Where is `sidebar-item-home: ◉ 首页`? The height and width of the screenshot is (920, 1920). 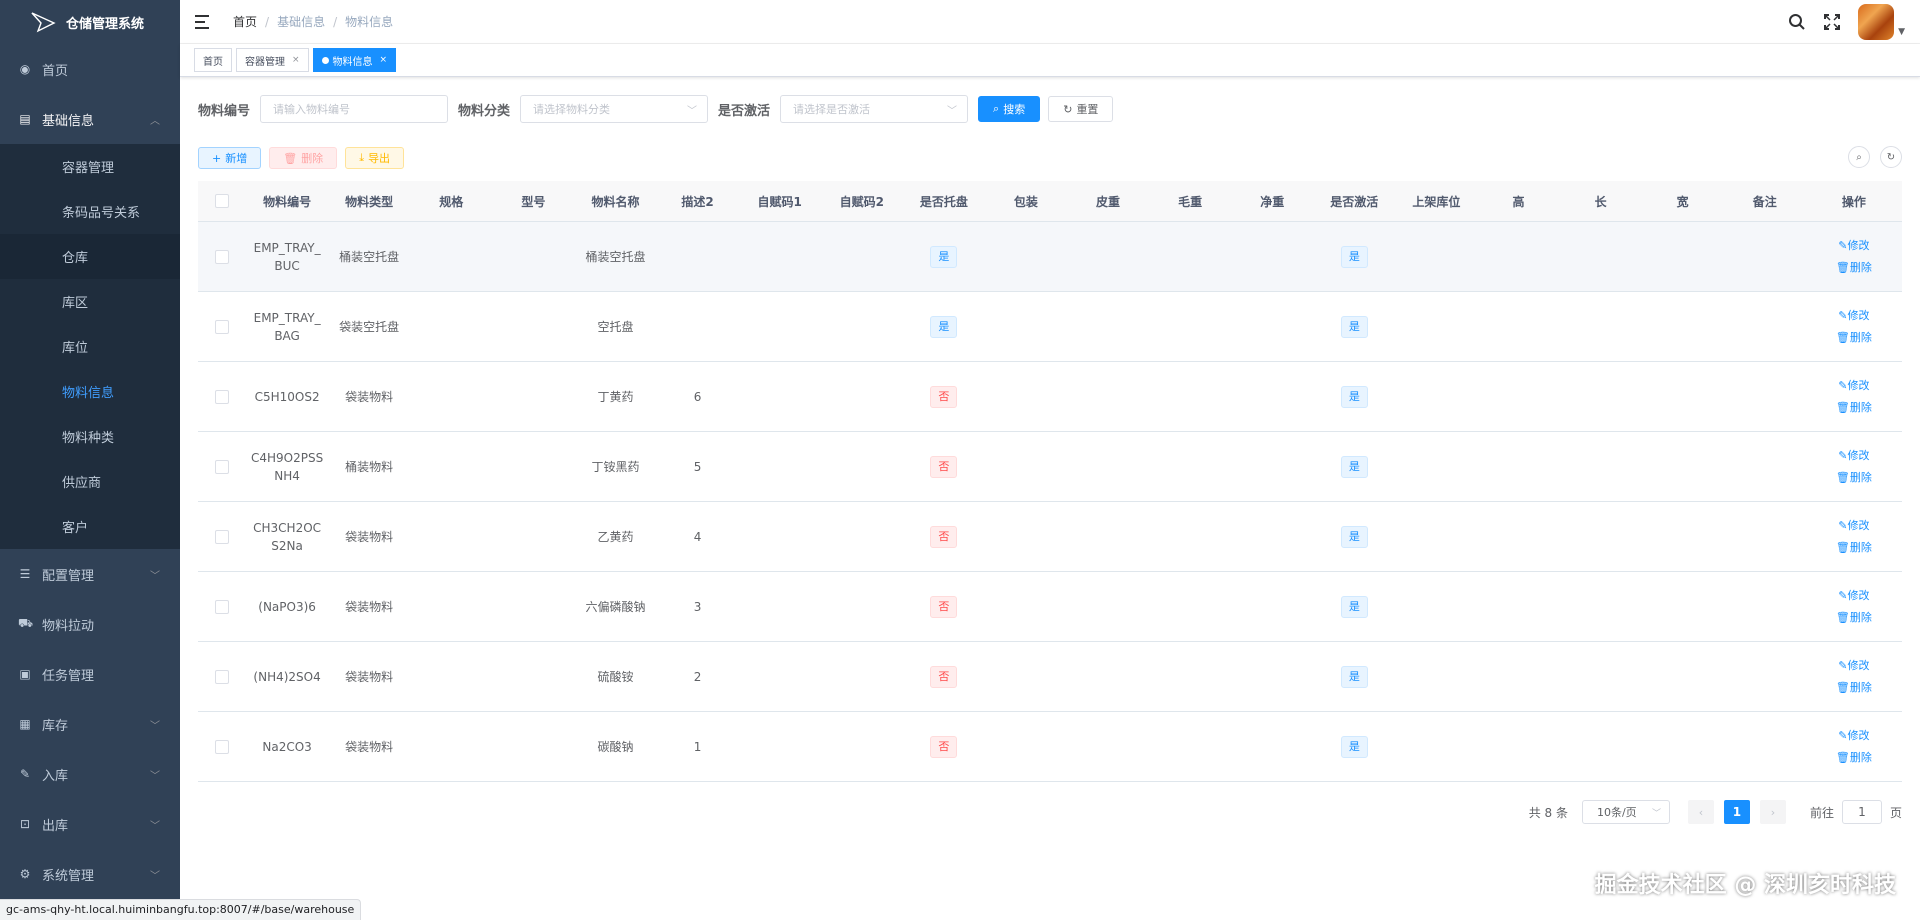
sidebar-item-home: ◉ 首页 is located at coordinates (90, 69).